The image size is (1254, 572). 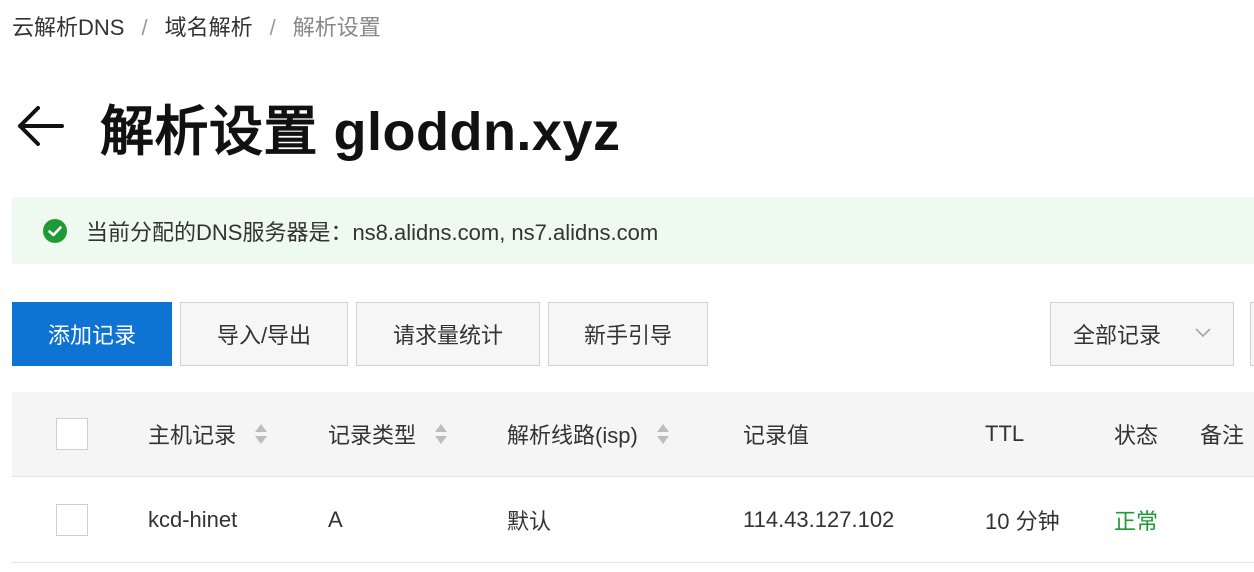 I want to click on column-label-host: 主机记录, so click(x=192, y=435).